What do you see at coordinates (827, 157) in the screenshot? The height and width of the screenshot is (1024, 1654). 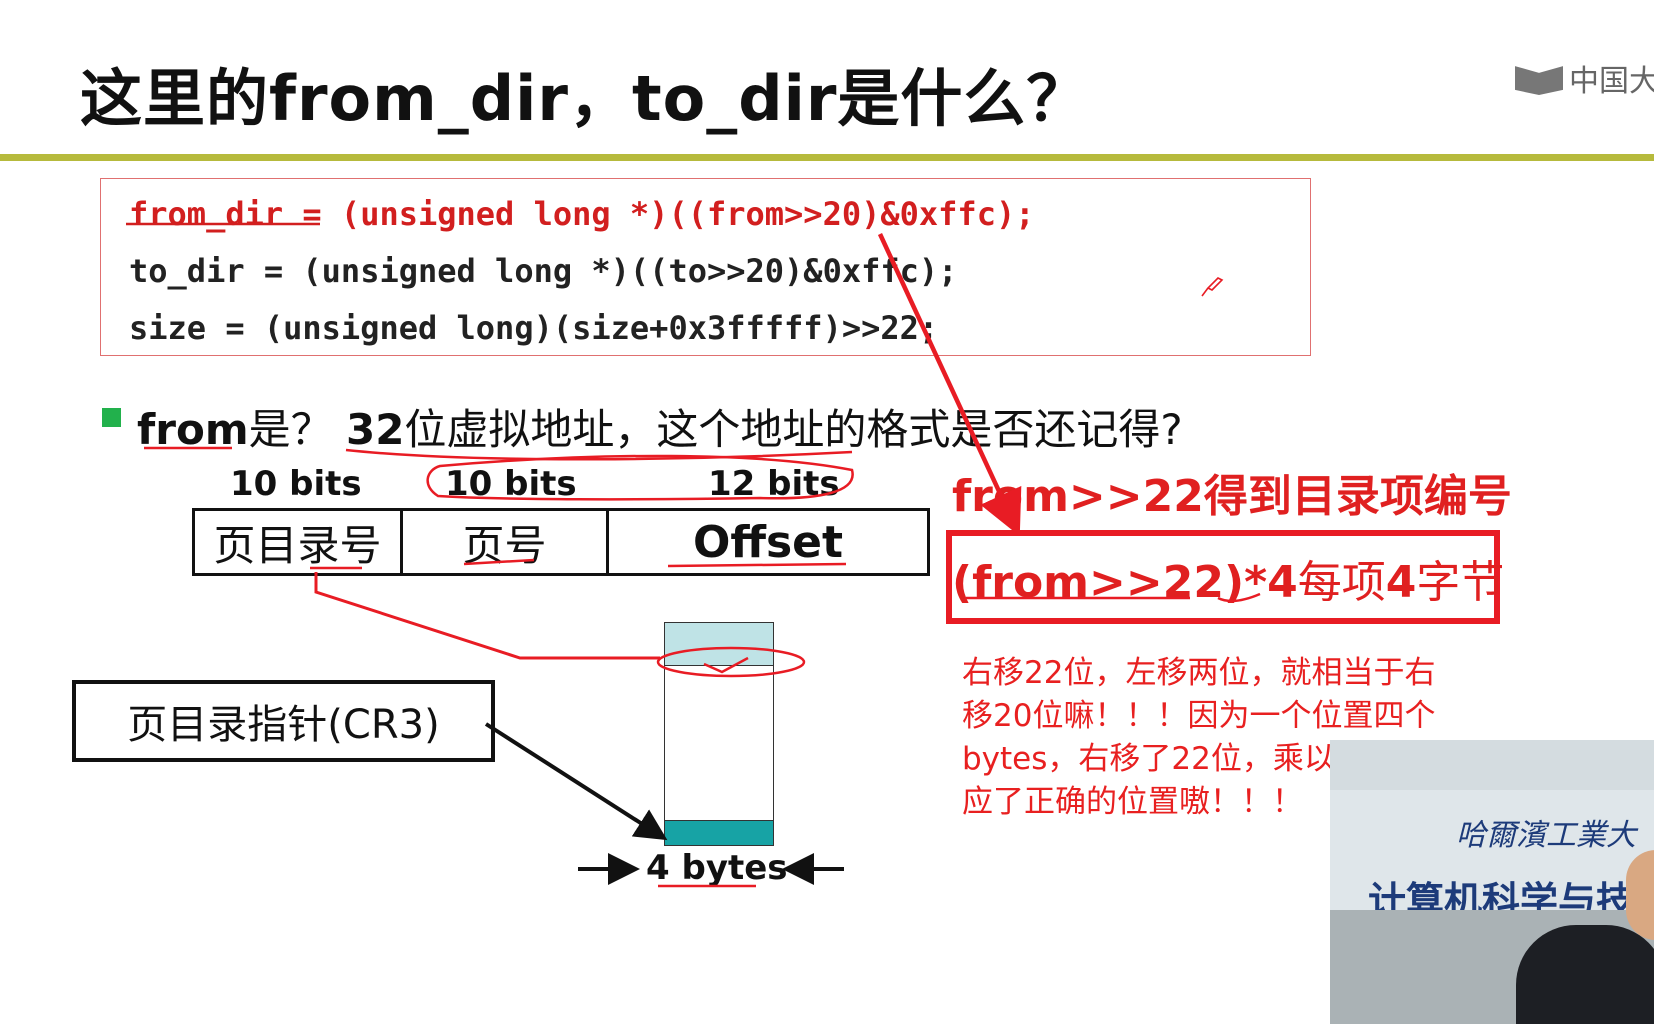 I see `title-divider` at bounding box center [827, 157].